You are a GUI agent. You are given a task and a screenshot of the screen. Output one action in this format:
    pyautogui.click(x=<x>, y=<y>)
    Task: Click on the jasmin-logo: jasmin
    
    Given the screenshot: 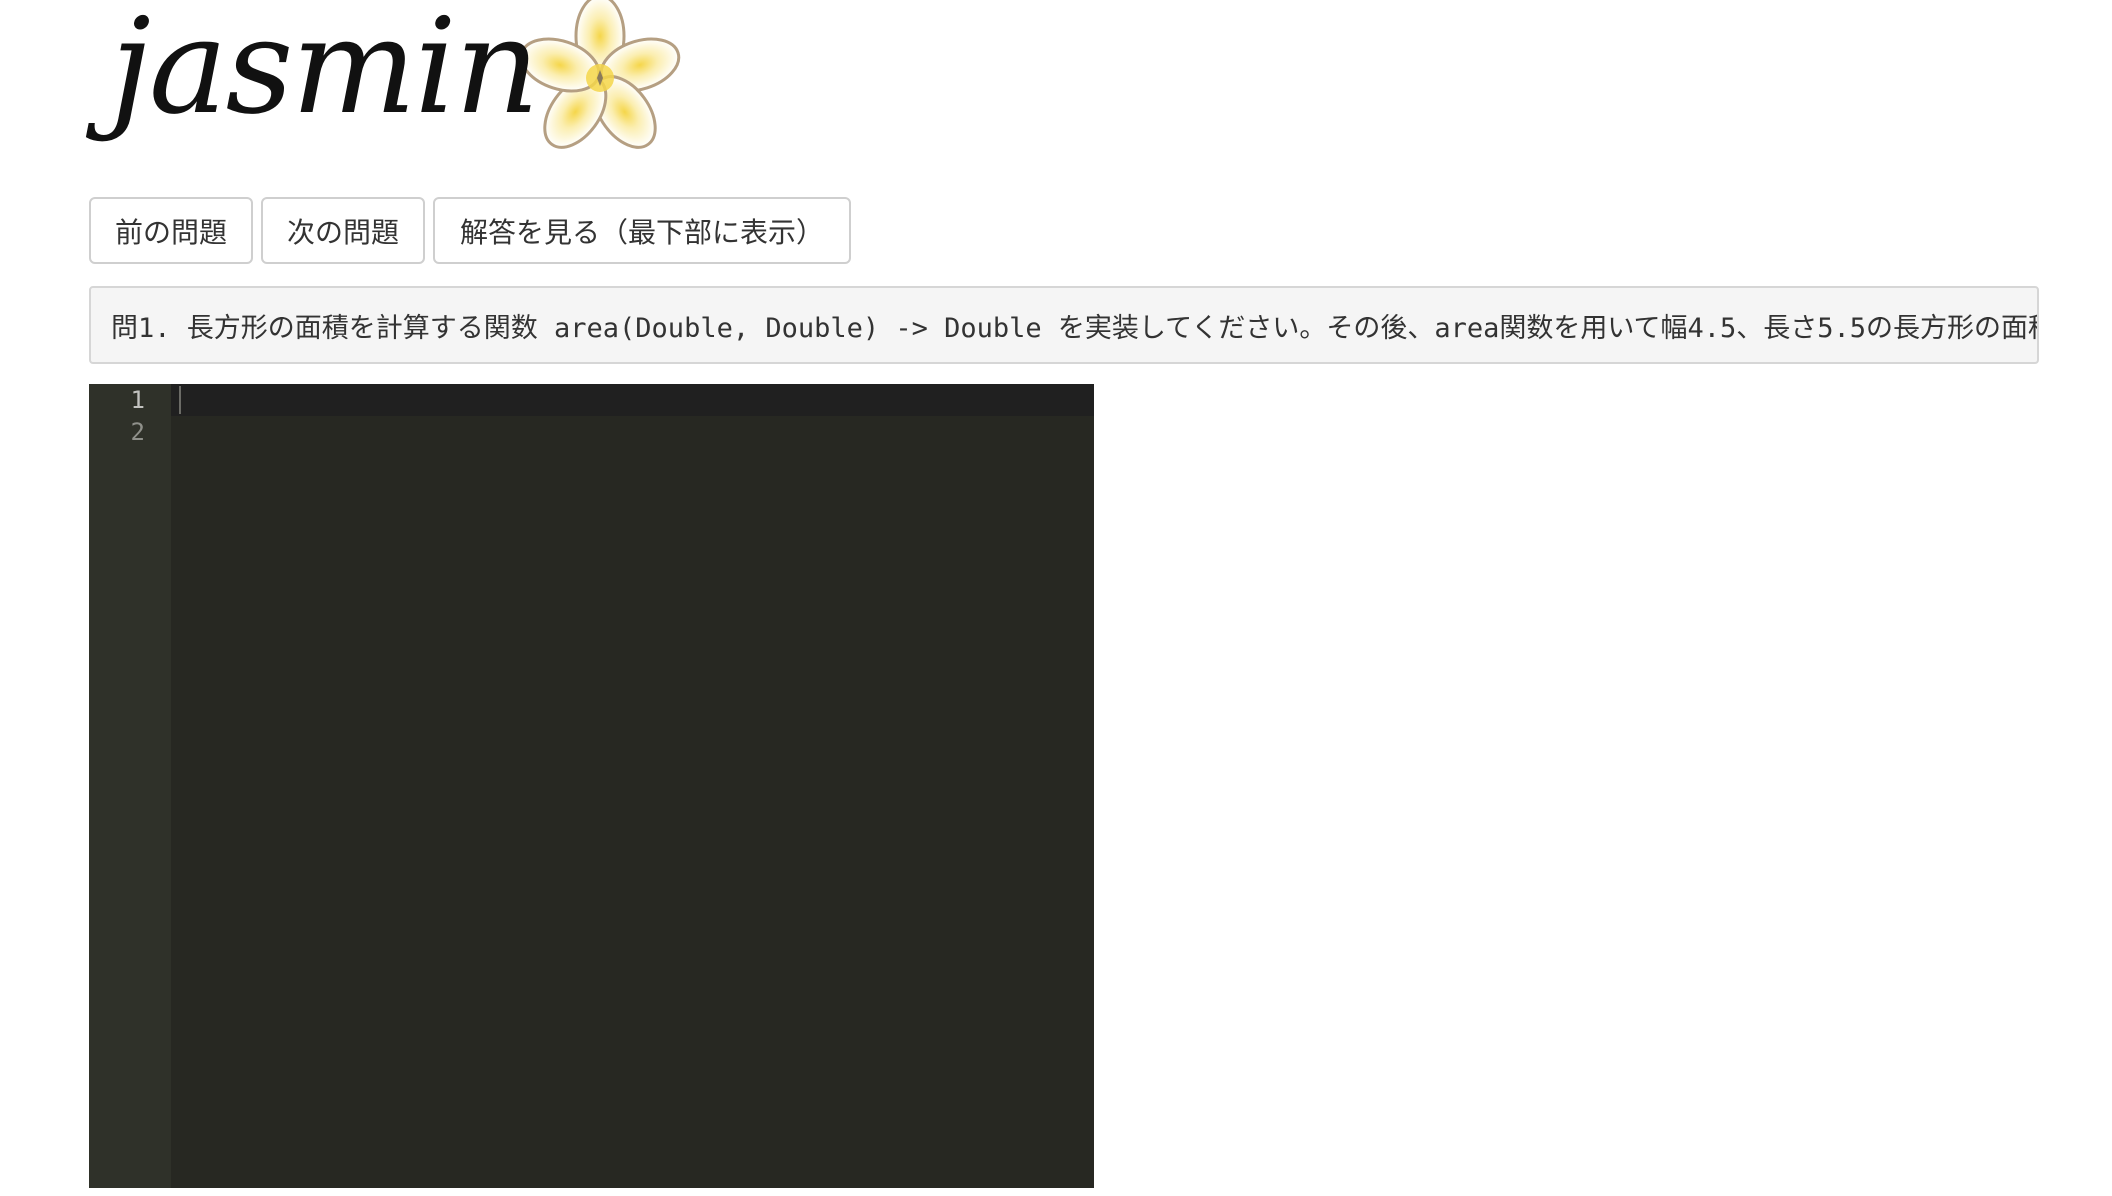 What is the action you would take?
    pyautogui.click(x=400, y=90)
    